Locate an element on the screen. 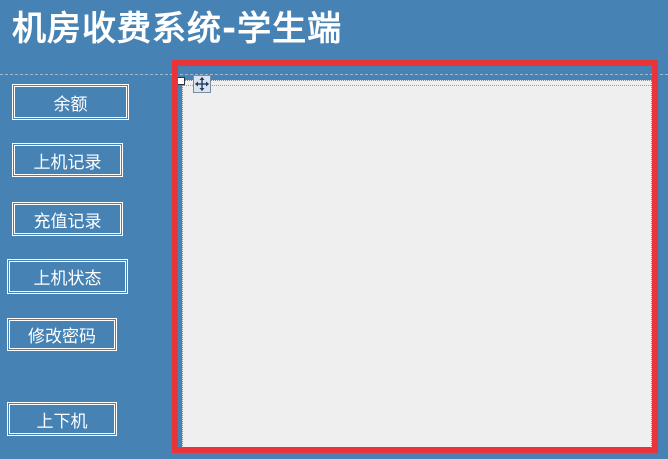 The height and width of the screenshot is (459, 668). change-password-button: 修改密码 is located at coordinates (62, 334).